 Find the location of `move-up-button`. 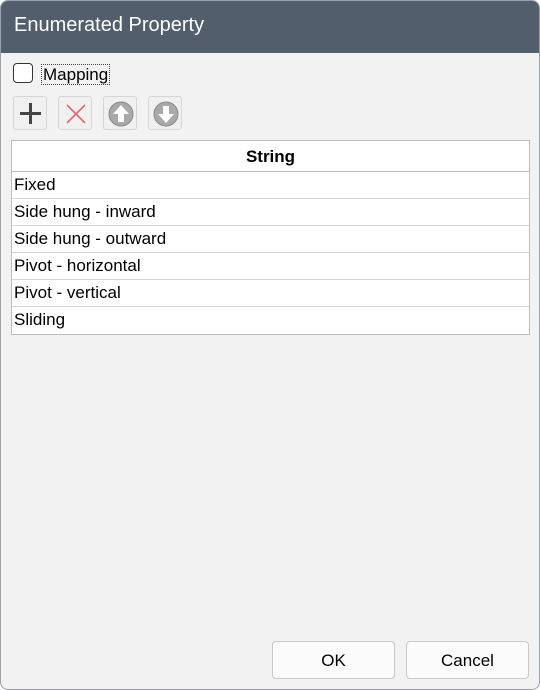

move-up-button is located at coordinates (120, 113).